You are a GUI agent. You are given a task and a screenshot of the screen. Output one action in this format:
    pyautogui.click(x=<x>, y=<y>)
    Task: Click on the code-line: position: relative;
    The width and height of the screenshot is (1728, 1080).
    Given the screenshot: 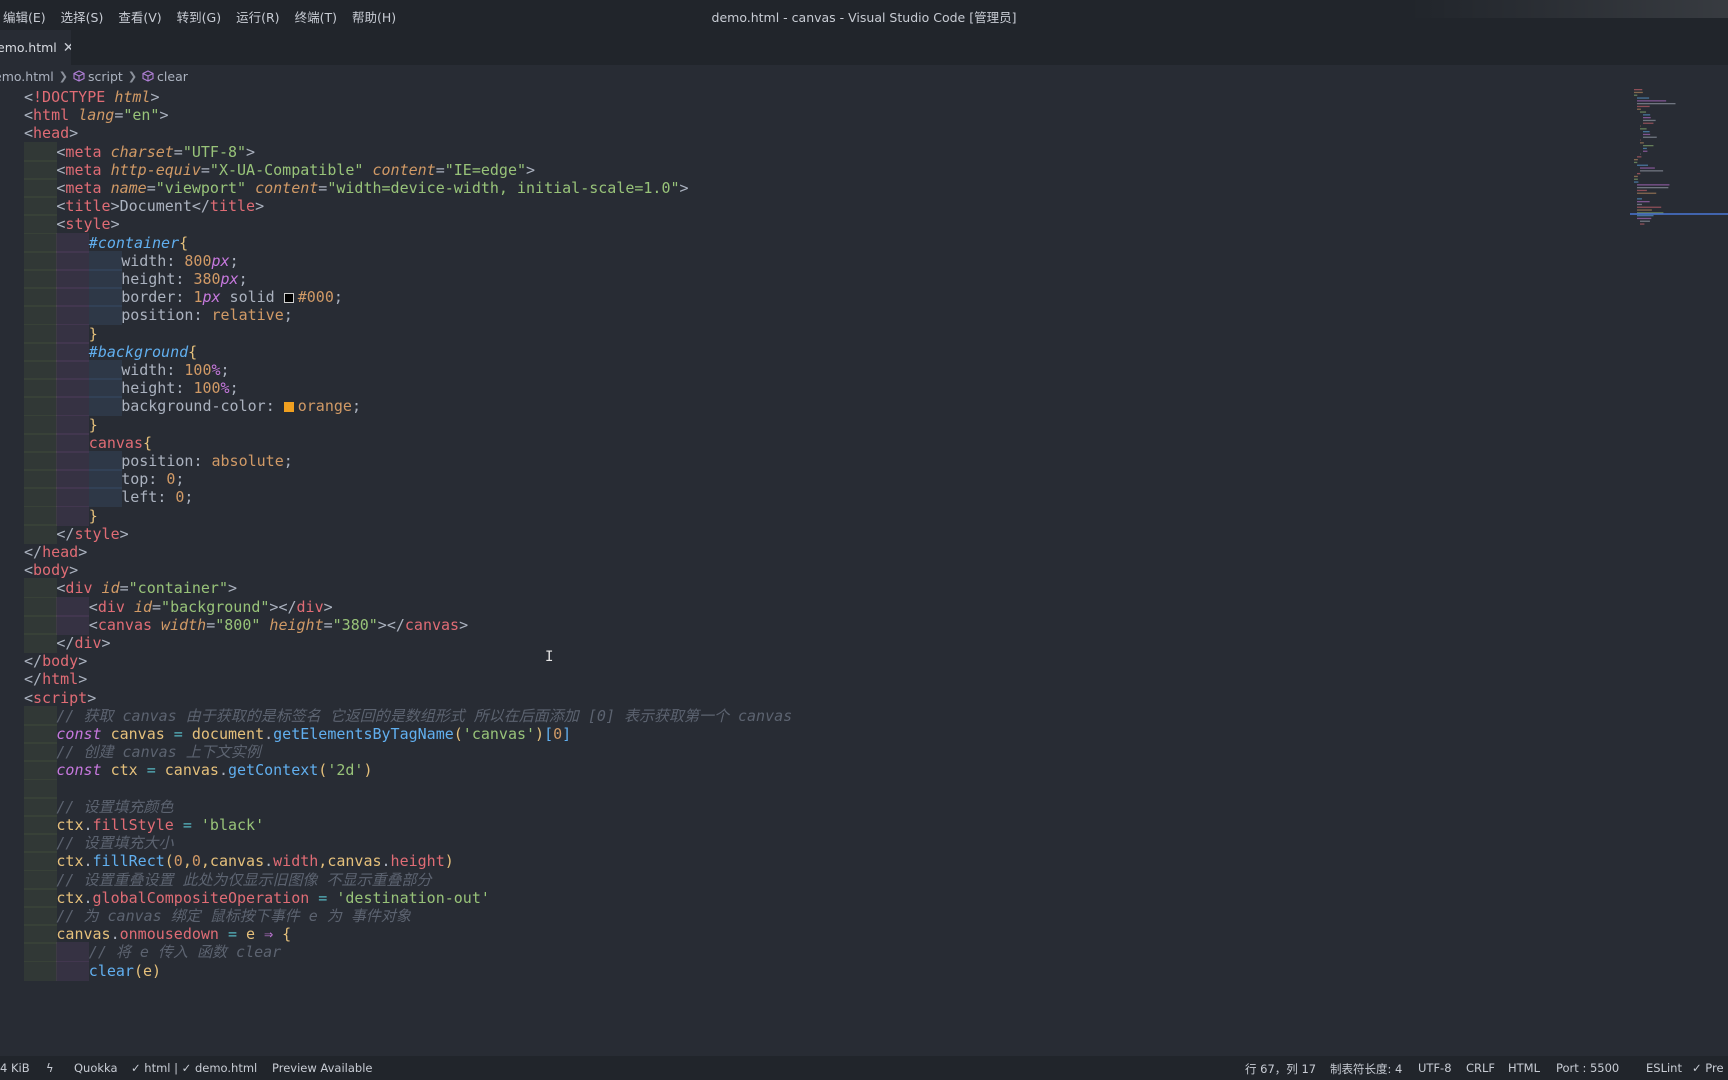 What is the action you would take?
    pyautogui.click(x=800, y=315)
    